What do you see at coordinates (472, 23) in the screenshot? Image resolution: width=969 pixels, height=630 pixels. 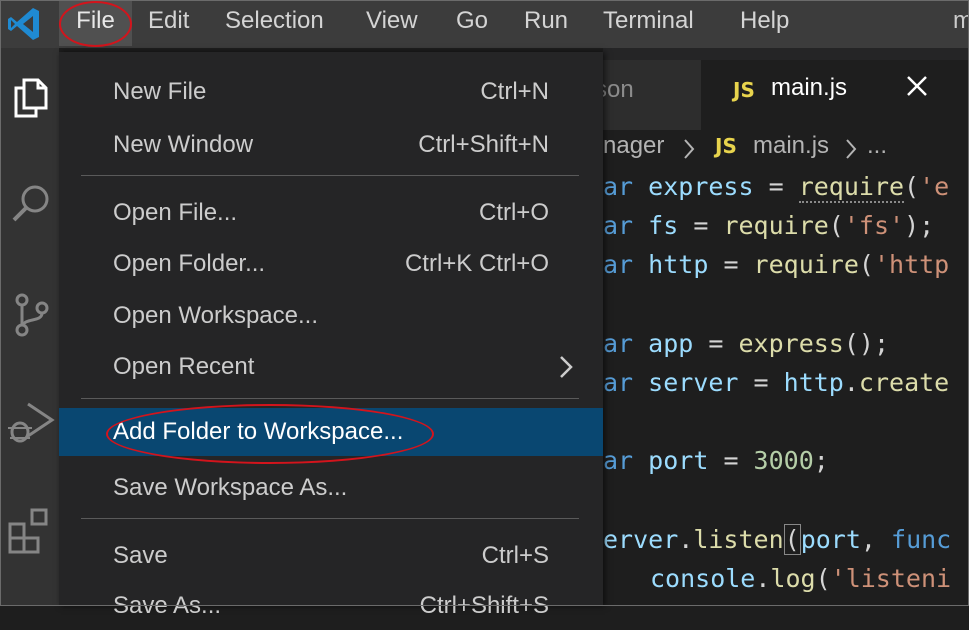 I see `menu-go: Go` at bounding box center [472, 23].